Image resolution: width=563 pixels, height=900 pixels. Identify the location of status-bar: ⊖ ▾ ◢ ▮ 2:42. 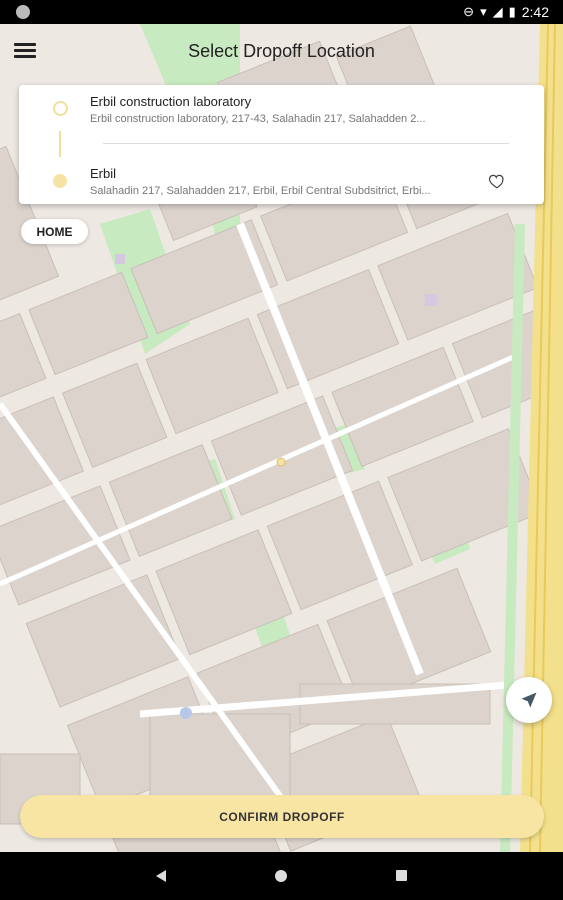
(281, 12).